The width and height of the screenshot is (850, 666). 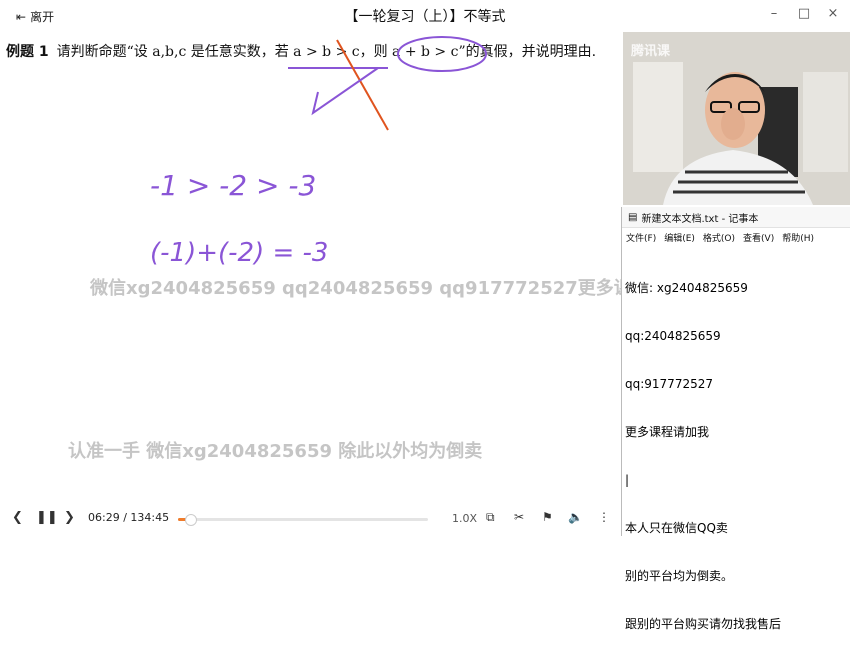 What do you see at coordinates (686, 288) in the screenshot?
I see `notepad-line: 微信: xg2404825659` at bounding box center [686, 288].